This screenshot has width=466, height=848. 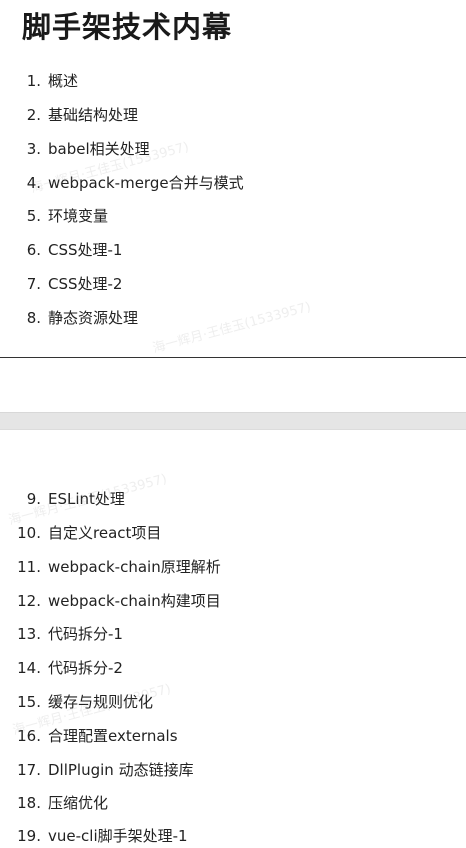 I want to click on toc-item: 7. CSS处理-2, so click(x=61, y=284).